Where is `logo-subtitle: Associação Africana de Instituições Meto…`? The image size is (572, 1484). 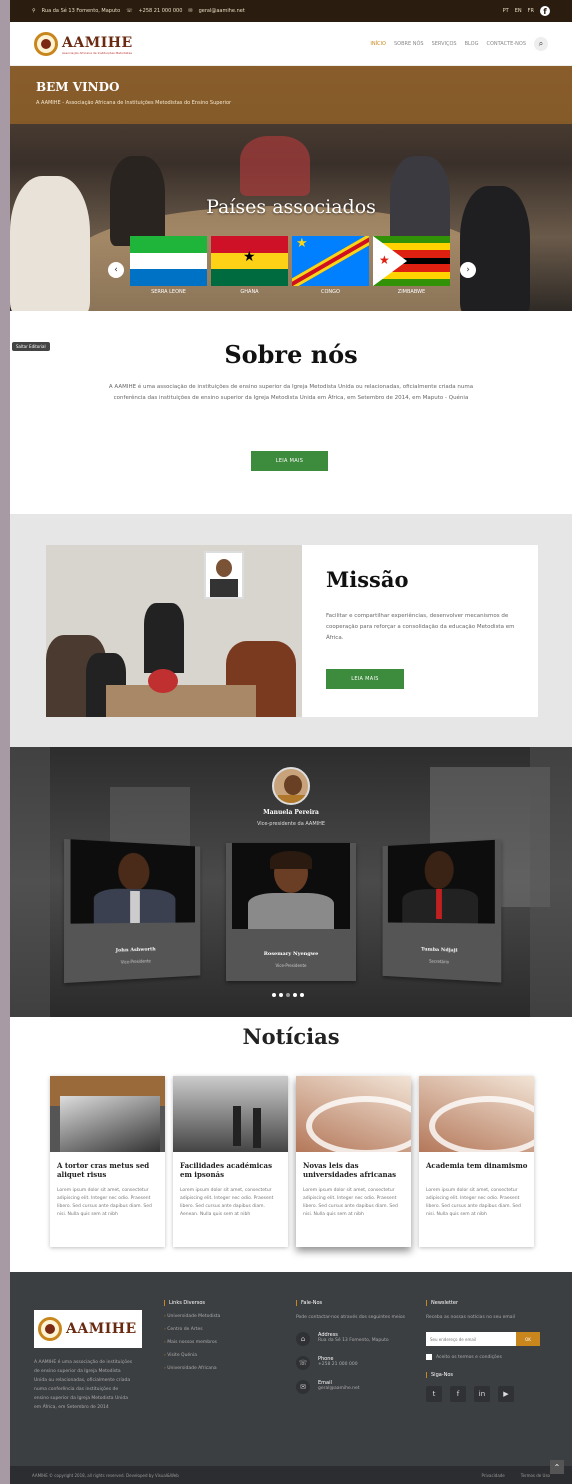
logo-subtitle: Associação Africana de Instituições Meto… is located at coordinates (97, 53).